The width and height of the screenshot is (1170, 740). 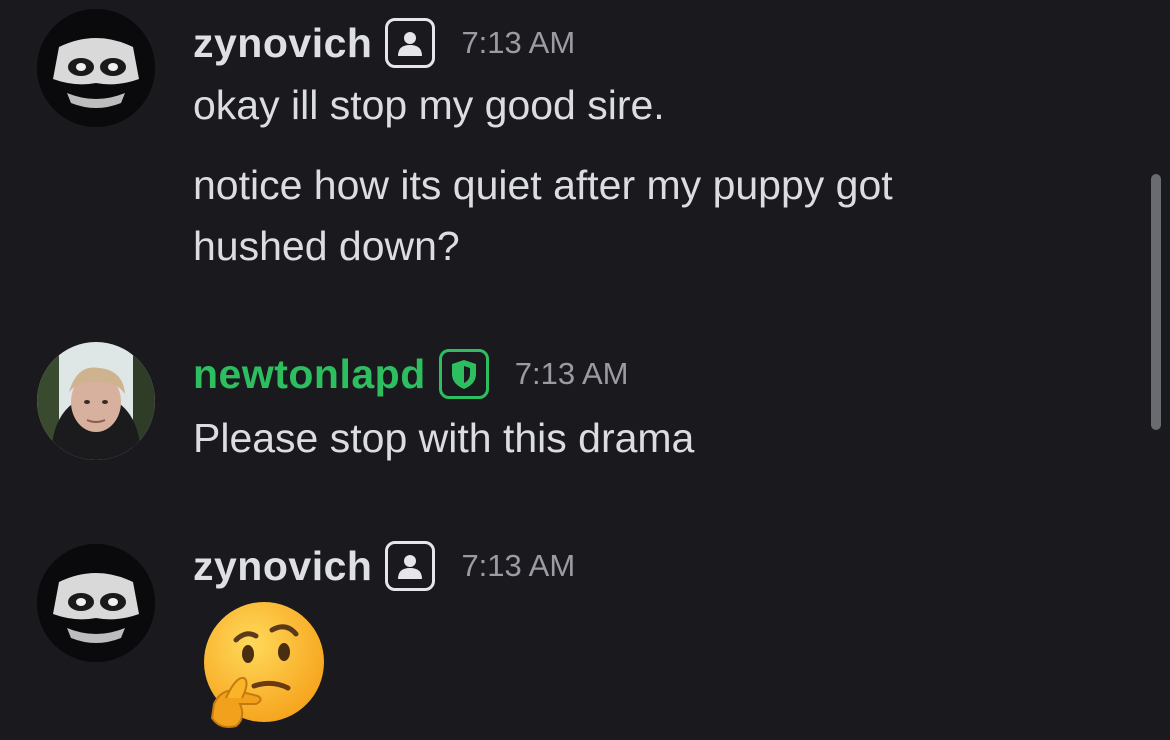 I want to click on message-text: Please stop with this drama, so click(x=444, y=438).